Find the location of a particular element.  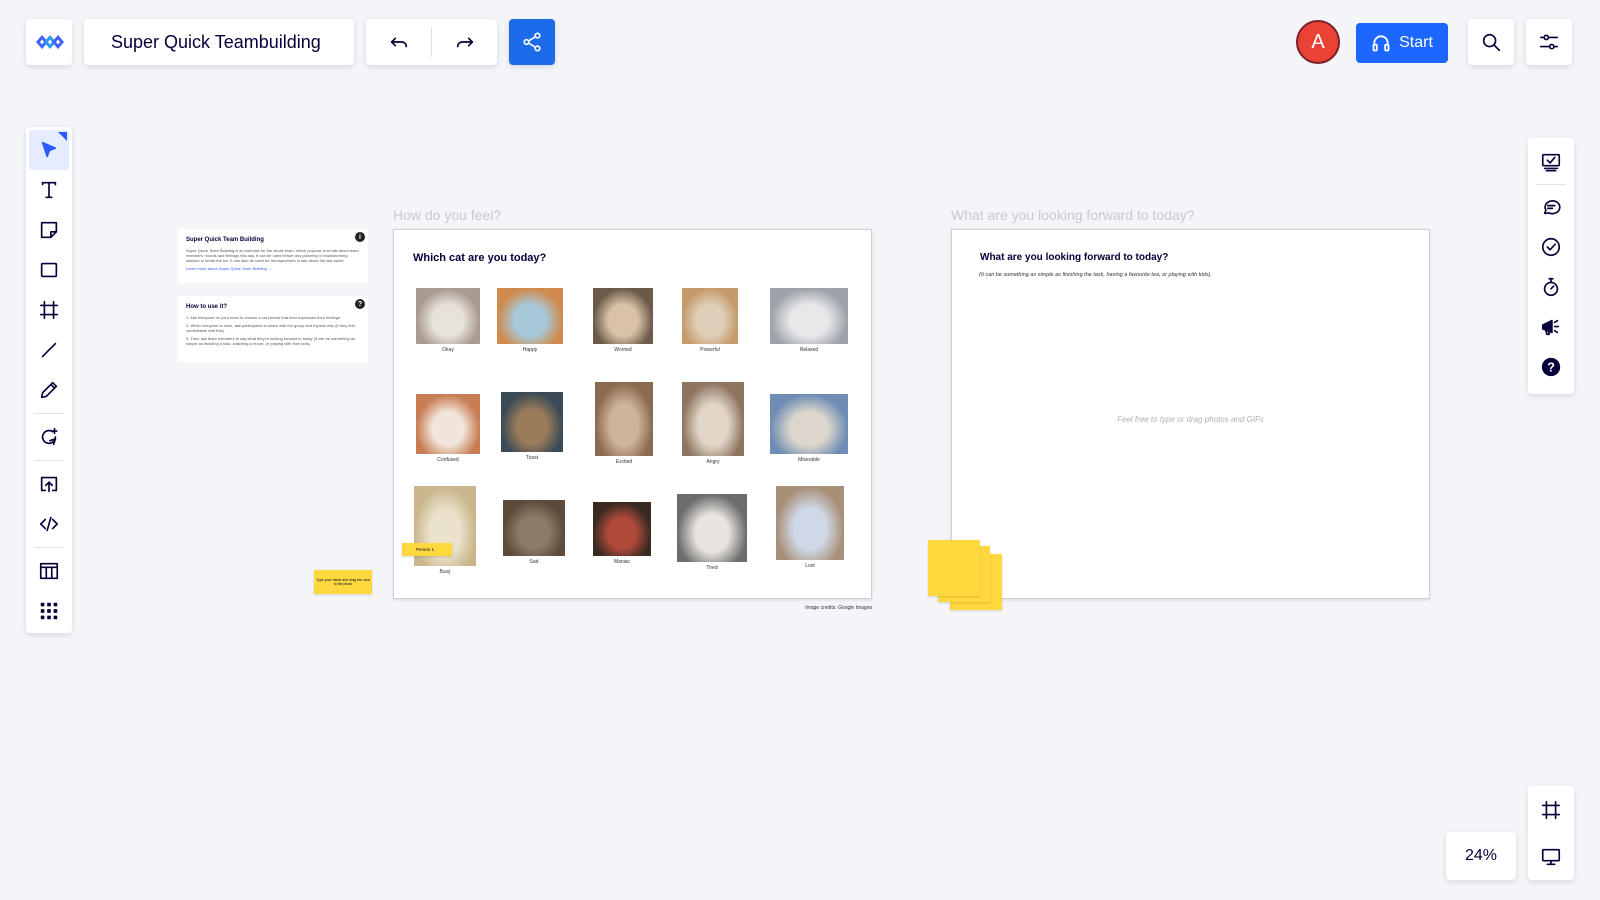

cat-card: Miserable is located at coordinates (809, 428).